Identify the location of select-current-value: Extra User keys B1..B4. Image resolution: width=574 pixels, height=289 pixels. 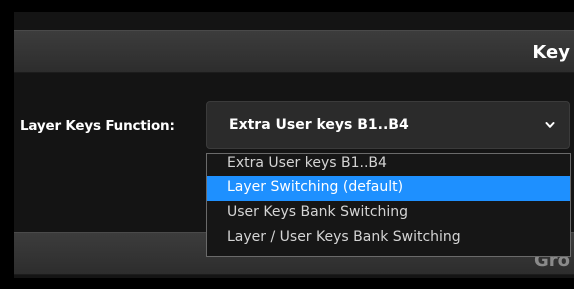
(319, 125).